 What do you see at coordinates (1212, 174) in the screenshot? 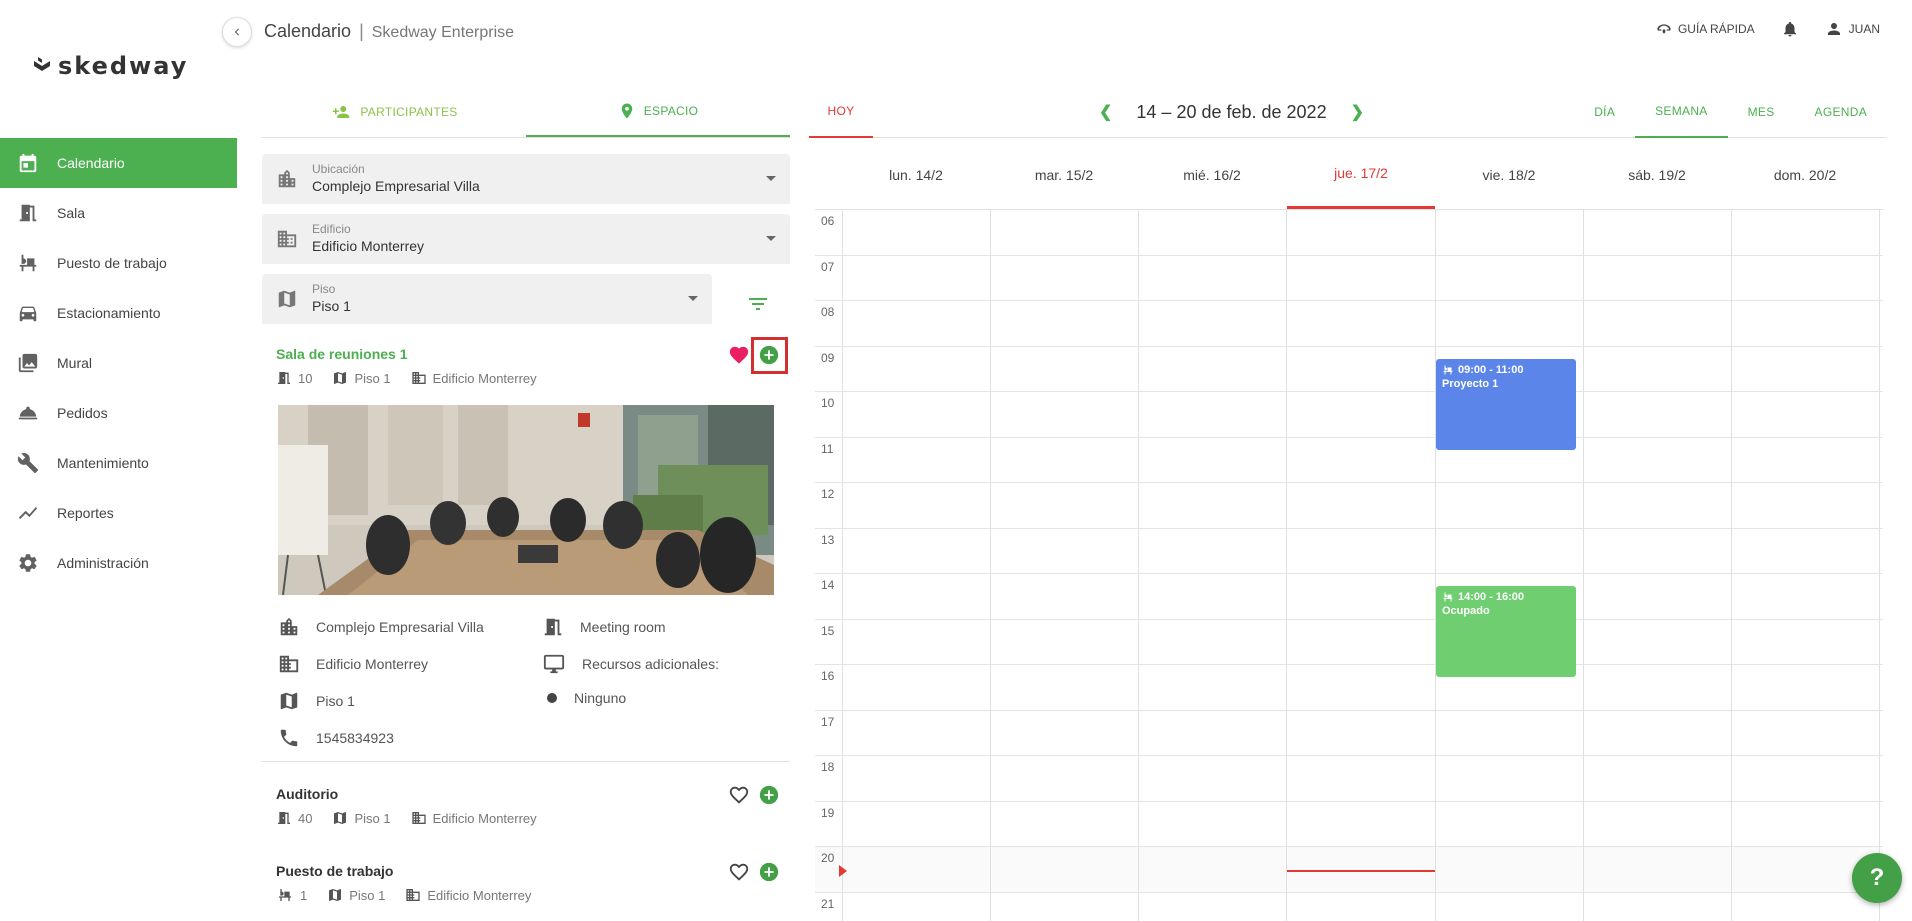
I see `day-header: mié. 16/2` at bounding box center [1212, 174].